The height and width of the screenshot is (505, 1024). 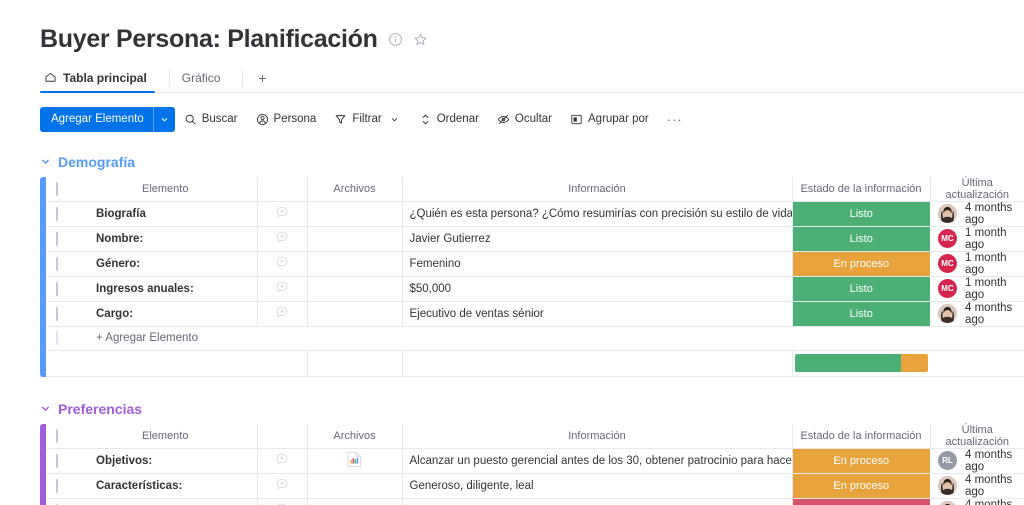 What do you see at coordinates (947, 460) in the screenshot?
I see `avatar: RL` at bounding box center [947, 460].